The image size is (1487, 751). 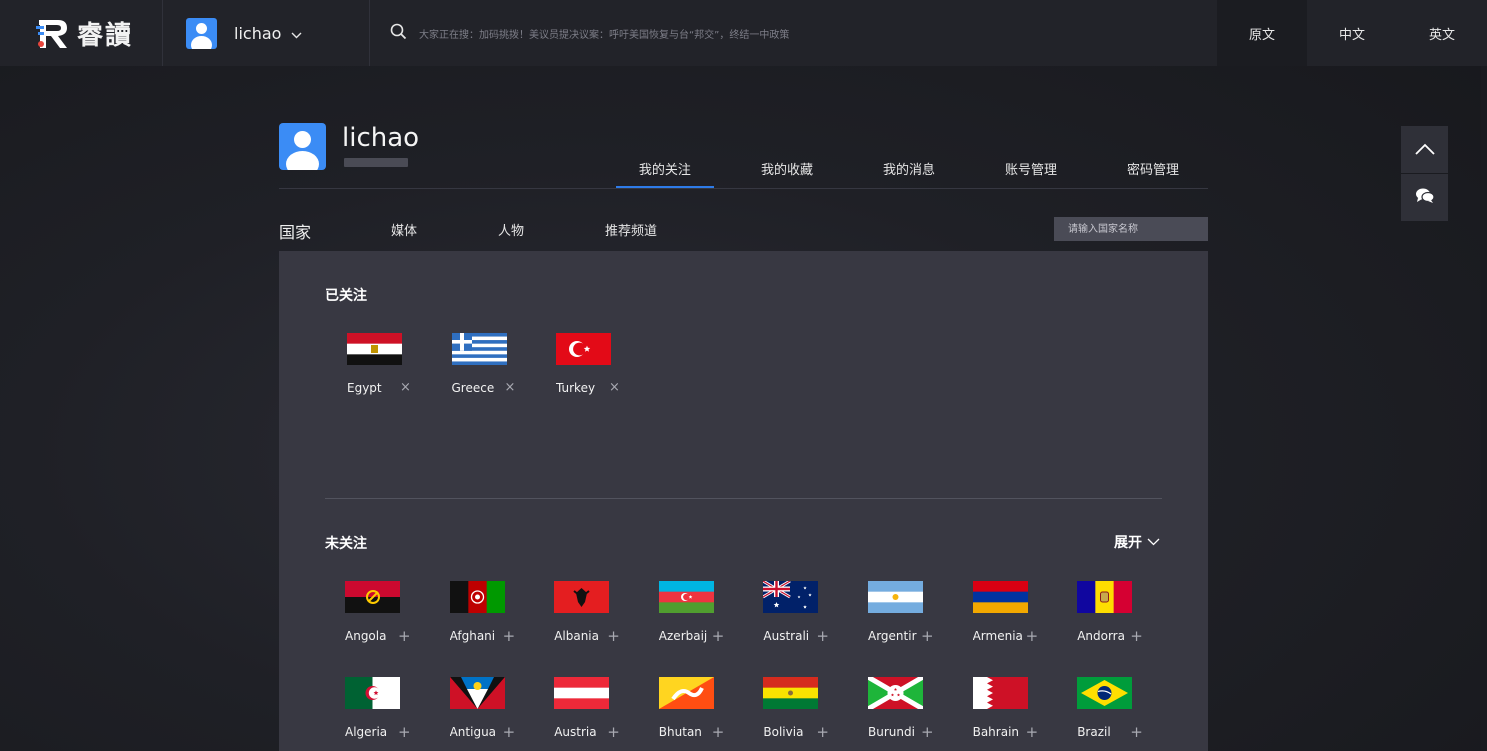 I want to click on country-name: Bahrain, so click(x=996, y=732).